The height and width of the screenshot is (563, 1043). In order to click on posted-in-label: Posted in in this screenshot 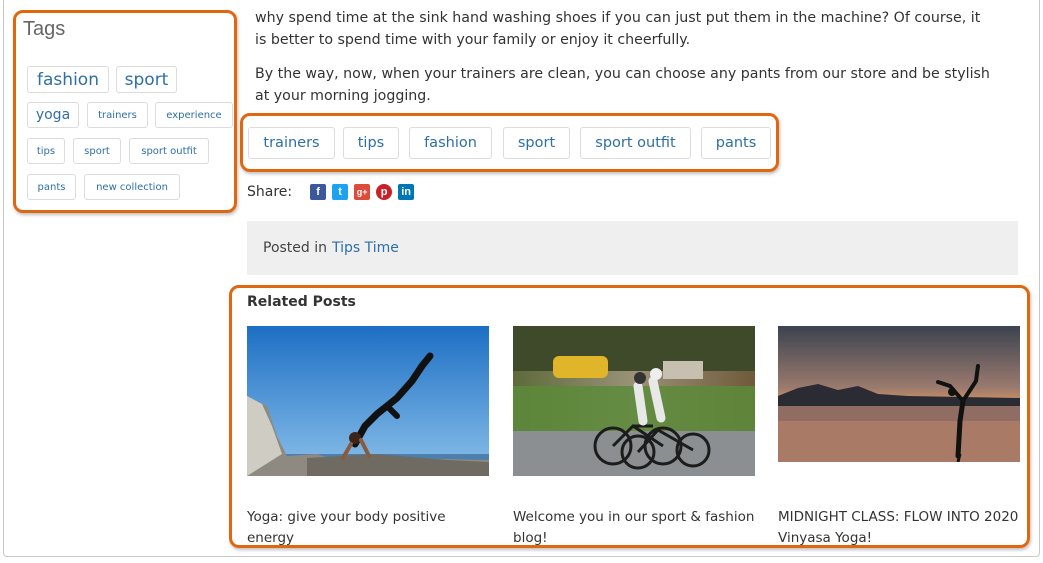, I will do `click(295, 248)`.